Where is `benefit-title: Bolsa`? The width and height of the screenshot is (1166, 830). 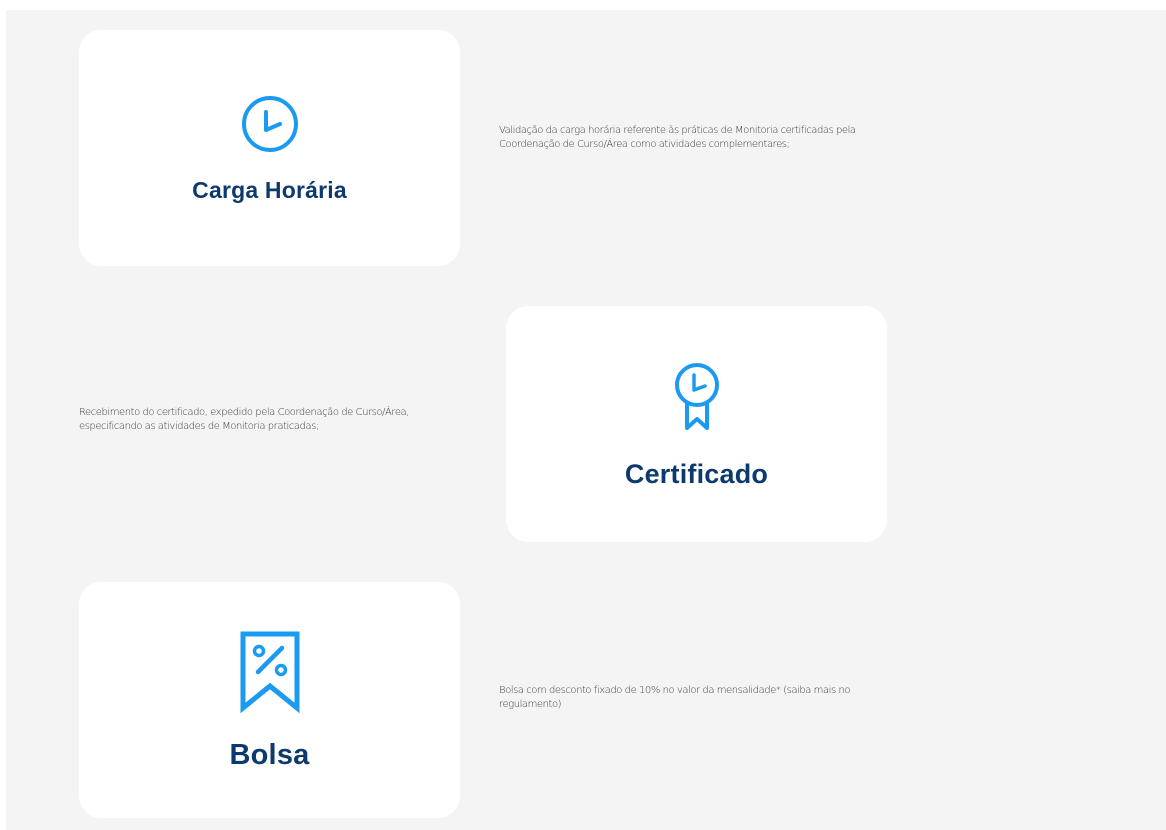 benefit-title: Bolsa is located at coordinates (269, 755).